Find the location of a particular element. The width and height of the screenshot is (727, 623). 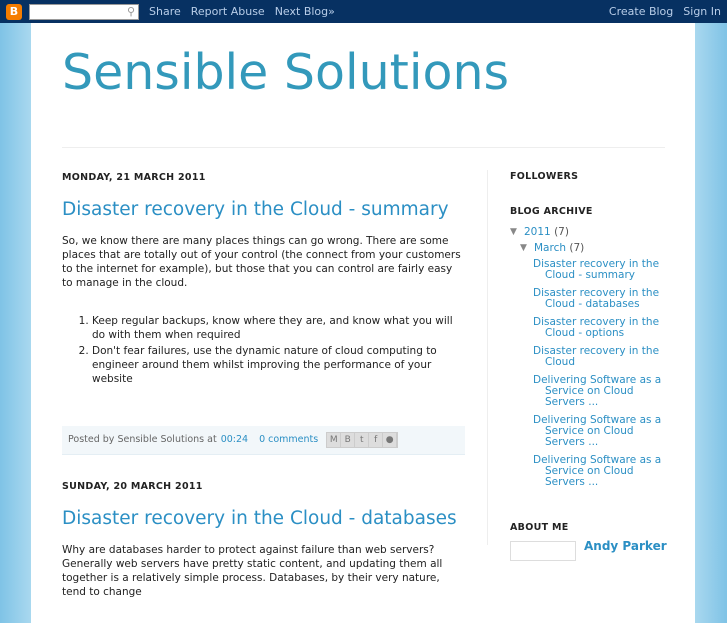

about-me-heading: ABOUT ME is located at coordinates (539, 527).